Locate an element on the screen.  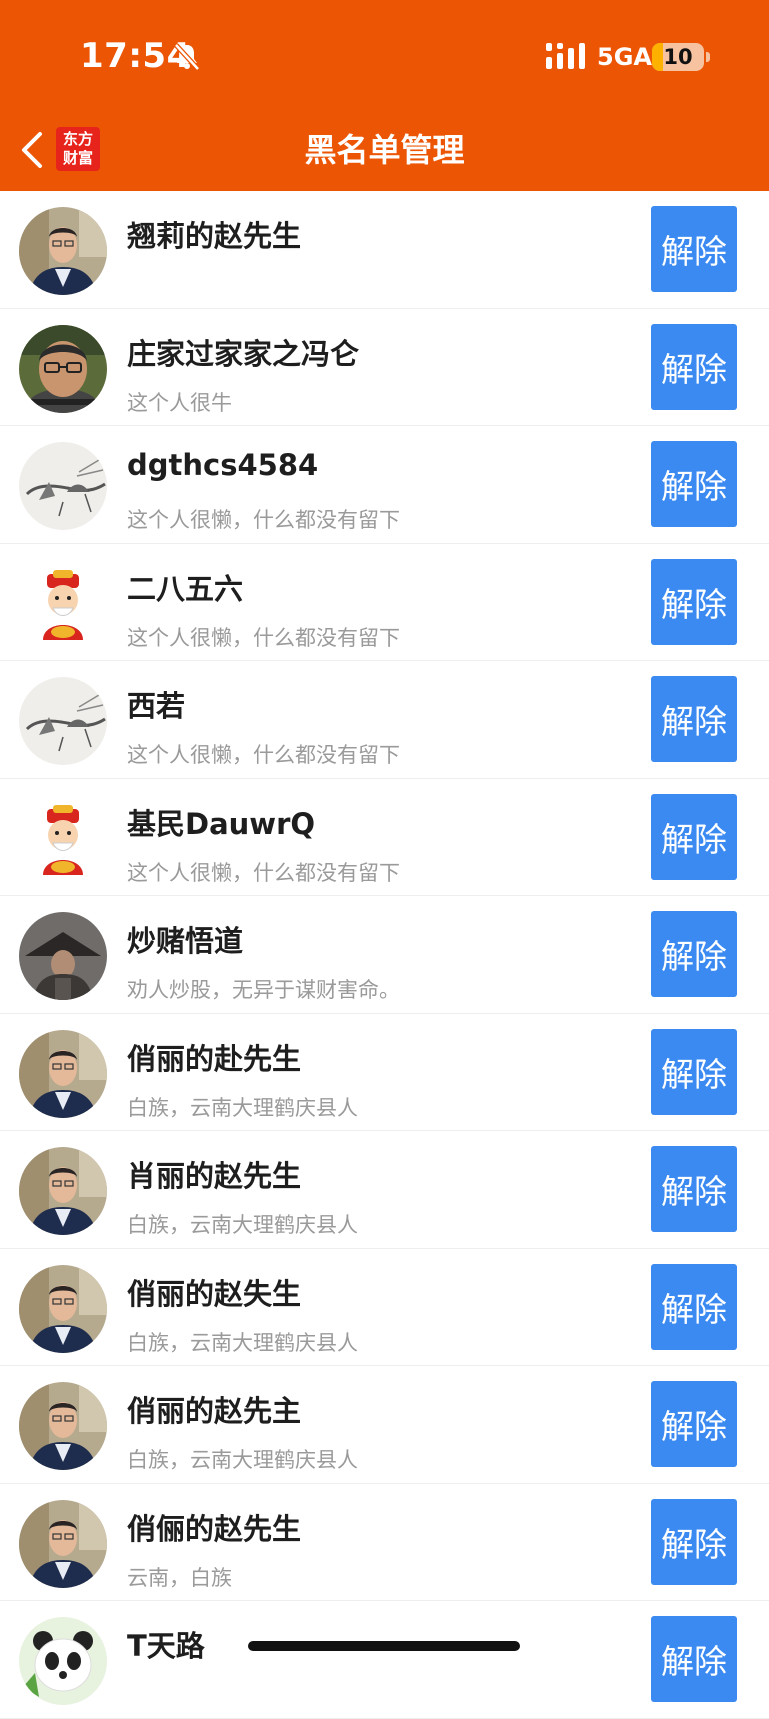
bell-muted-icon is located at coordinates (187, 57).